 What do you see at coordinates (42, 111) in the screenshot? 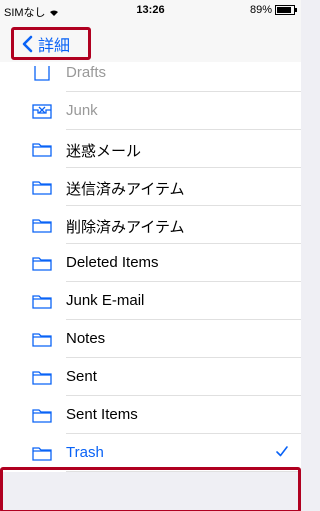
I see `junk-tray-icon` at bounding box center [42, 111].